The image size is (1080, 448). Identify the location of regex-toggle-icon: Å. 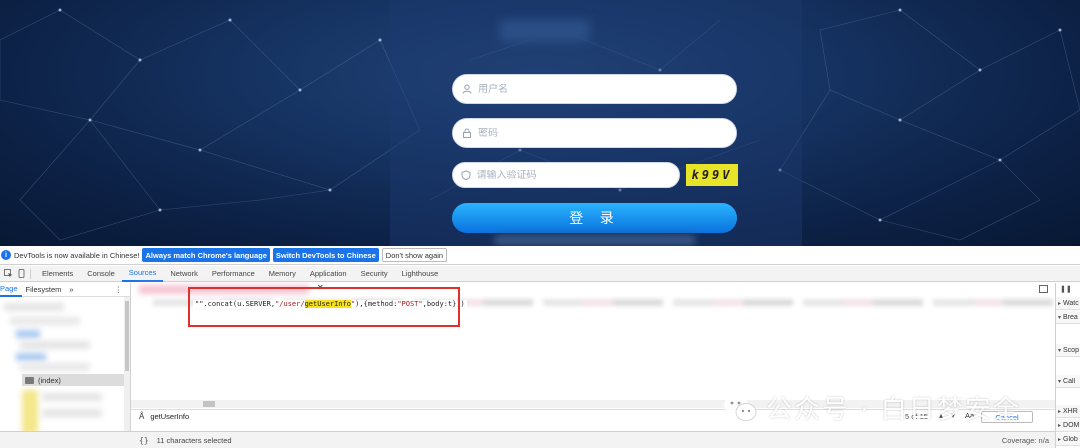
(141, 416).